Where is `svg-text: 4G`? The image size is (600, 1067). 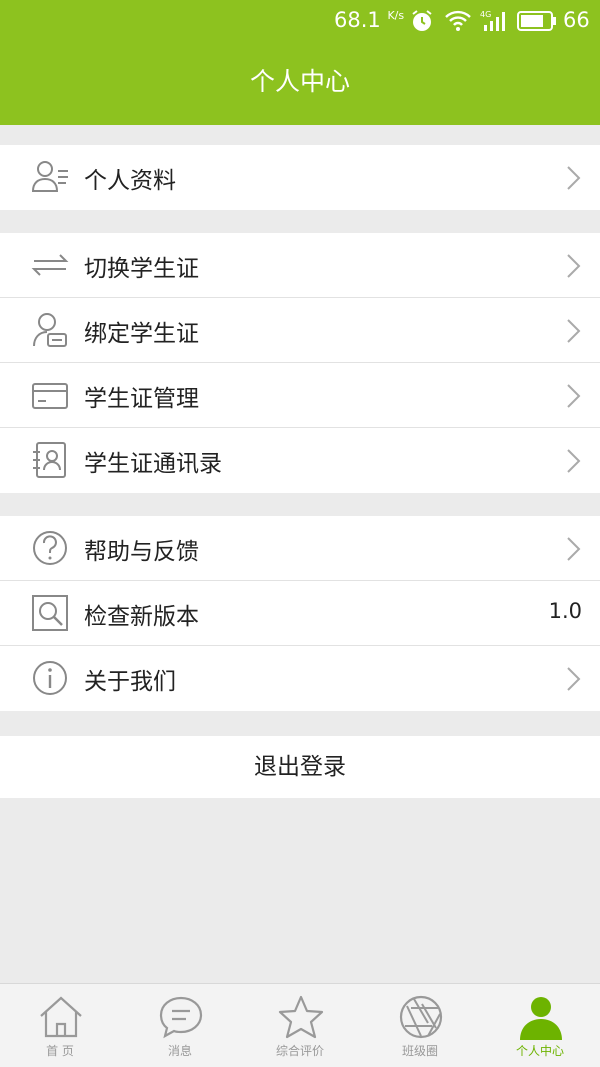 svg-text: 4G is located at coordinates (485, 14).